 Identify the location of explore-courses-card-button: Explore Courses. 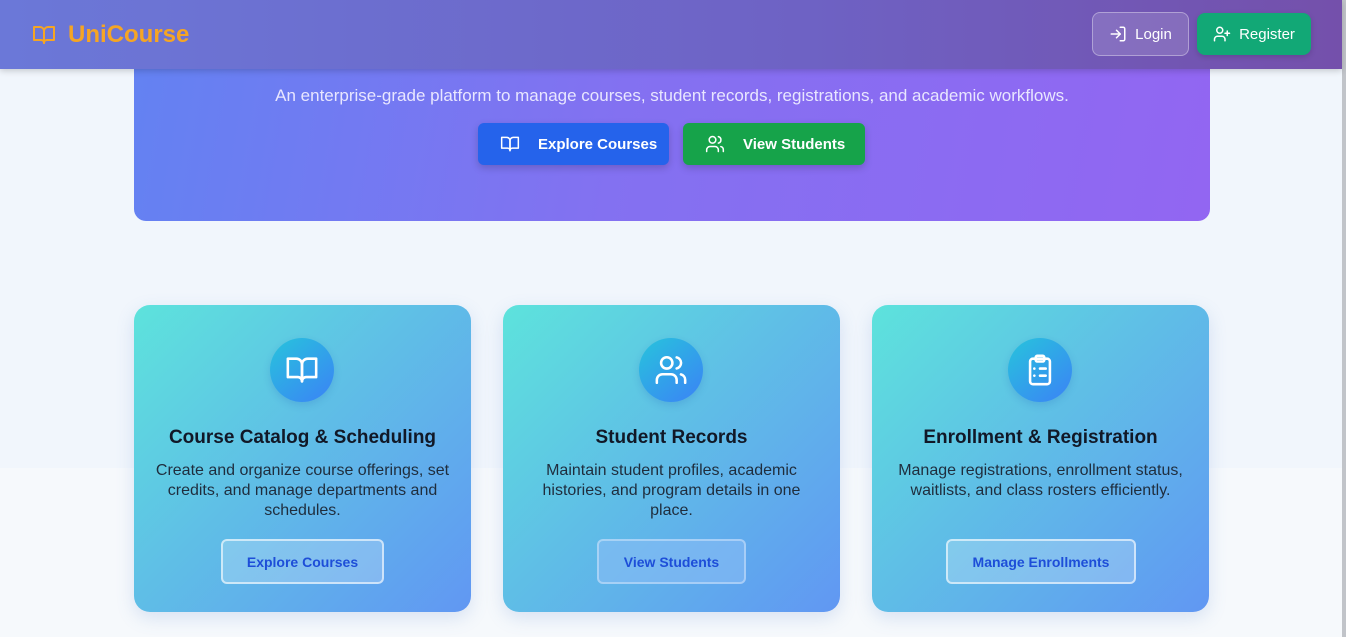
(302, 561).